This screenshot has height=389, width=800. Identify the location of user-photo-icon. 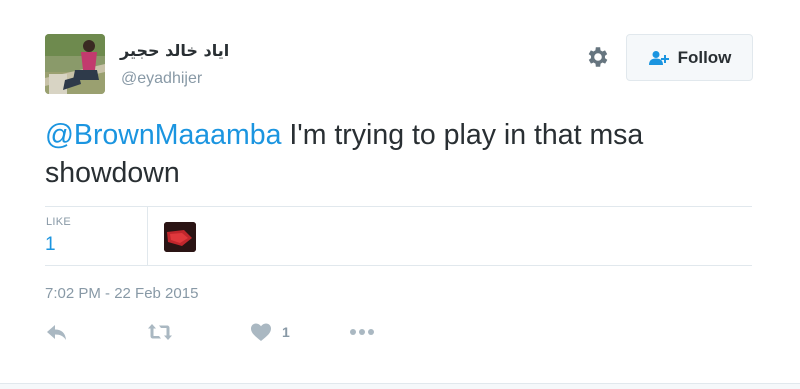
(75, 64).